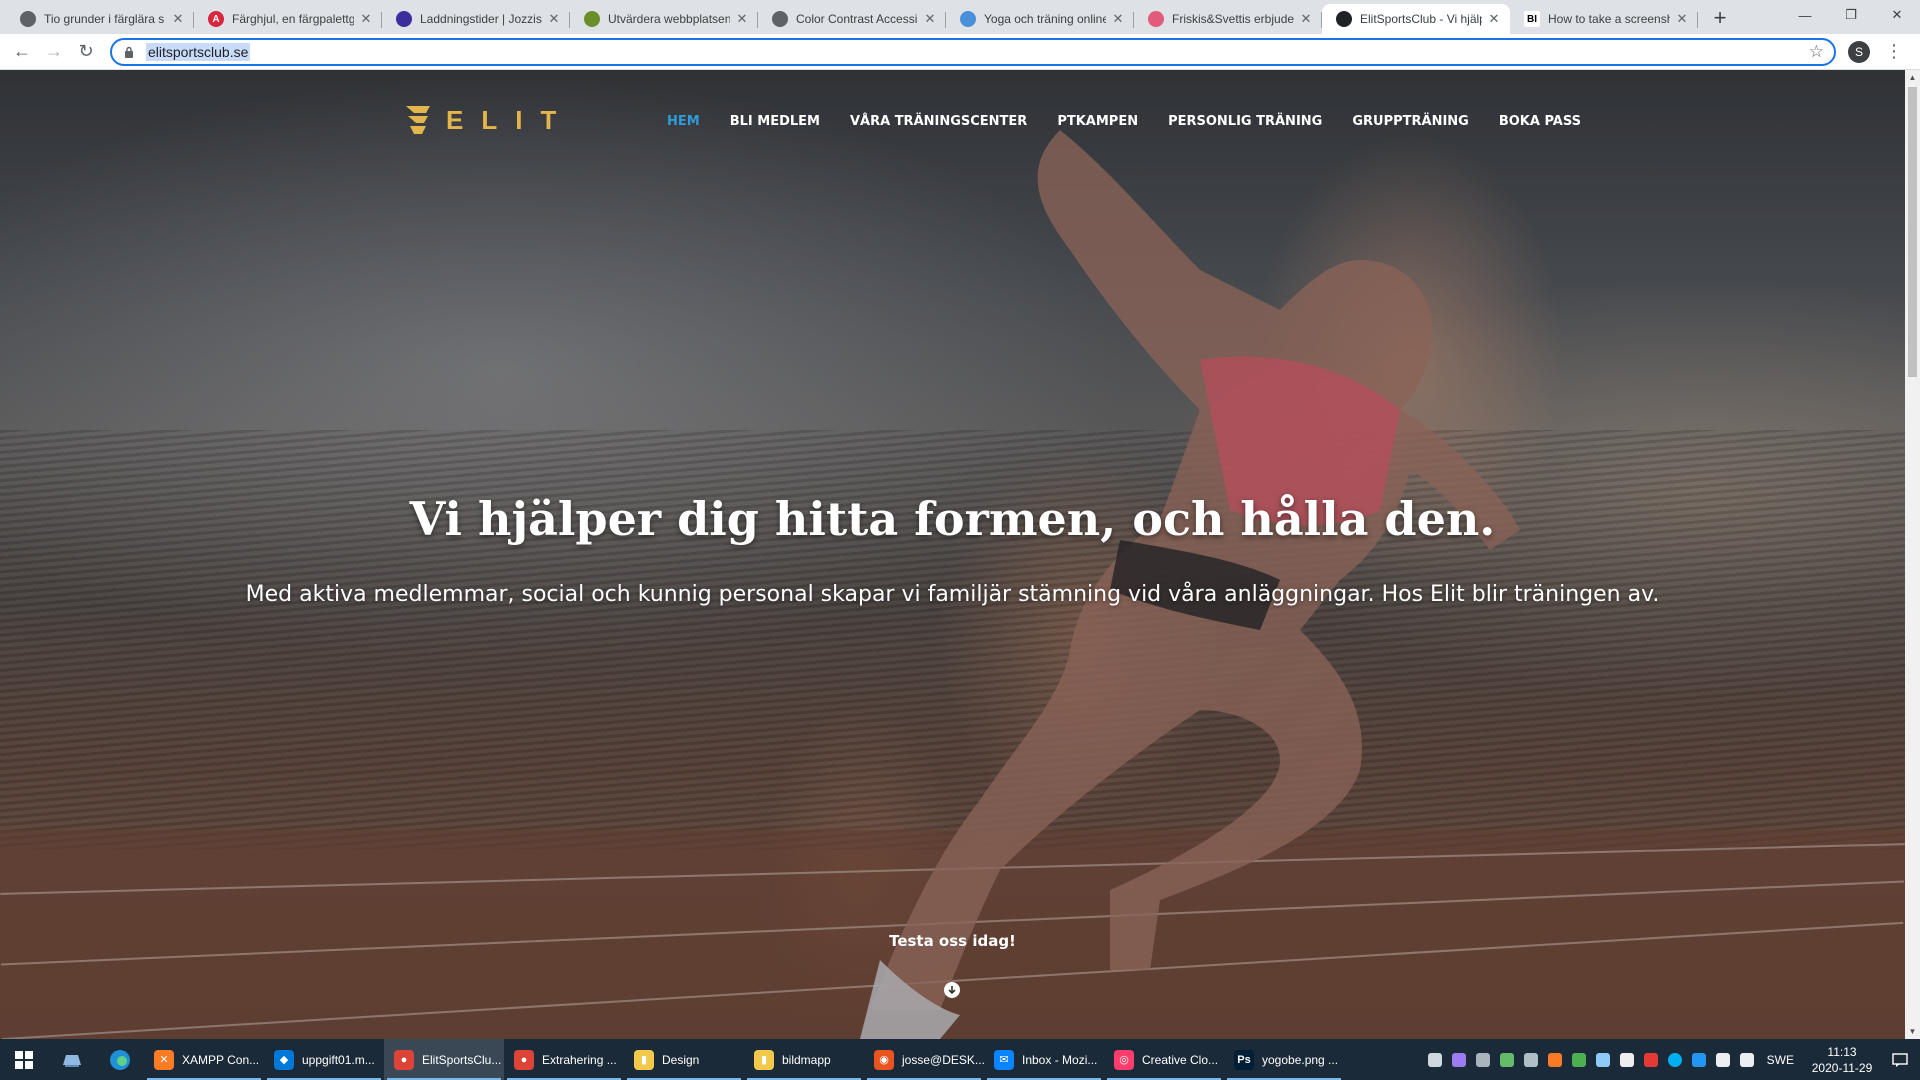  I want to click on taskbar-app-icon: ◉, so click(884, 1059).